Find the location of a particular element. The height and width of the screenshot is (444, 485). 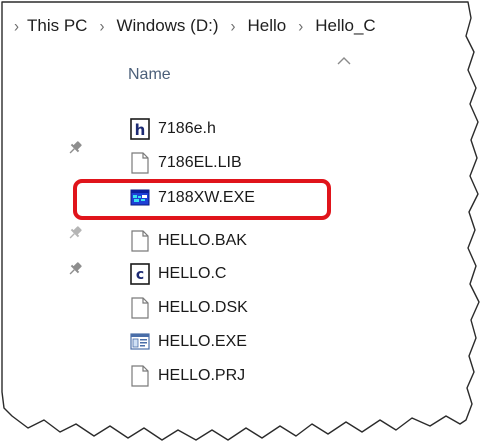

svg-text: c is located at coordinates (140, 275).